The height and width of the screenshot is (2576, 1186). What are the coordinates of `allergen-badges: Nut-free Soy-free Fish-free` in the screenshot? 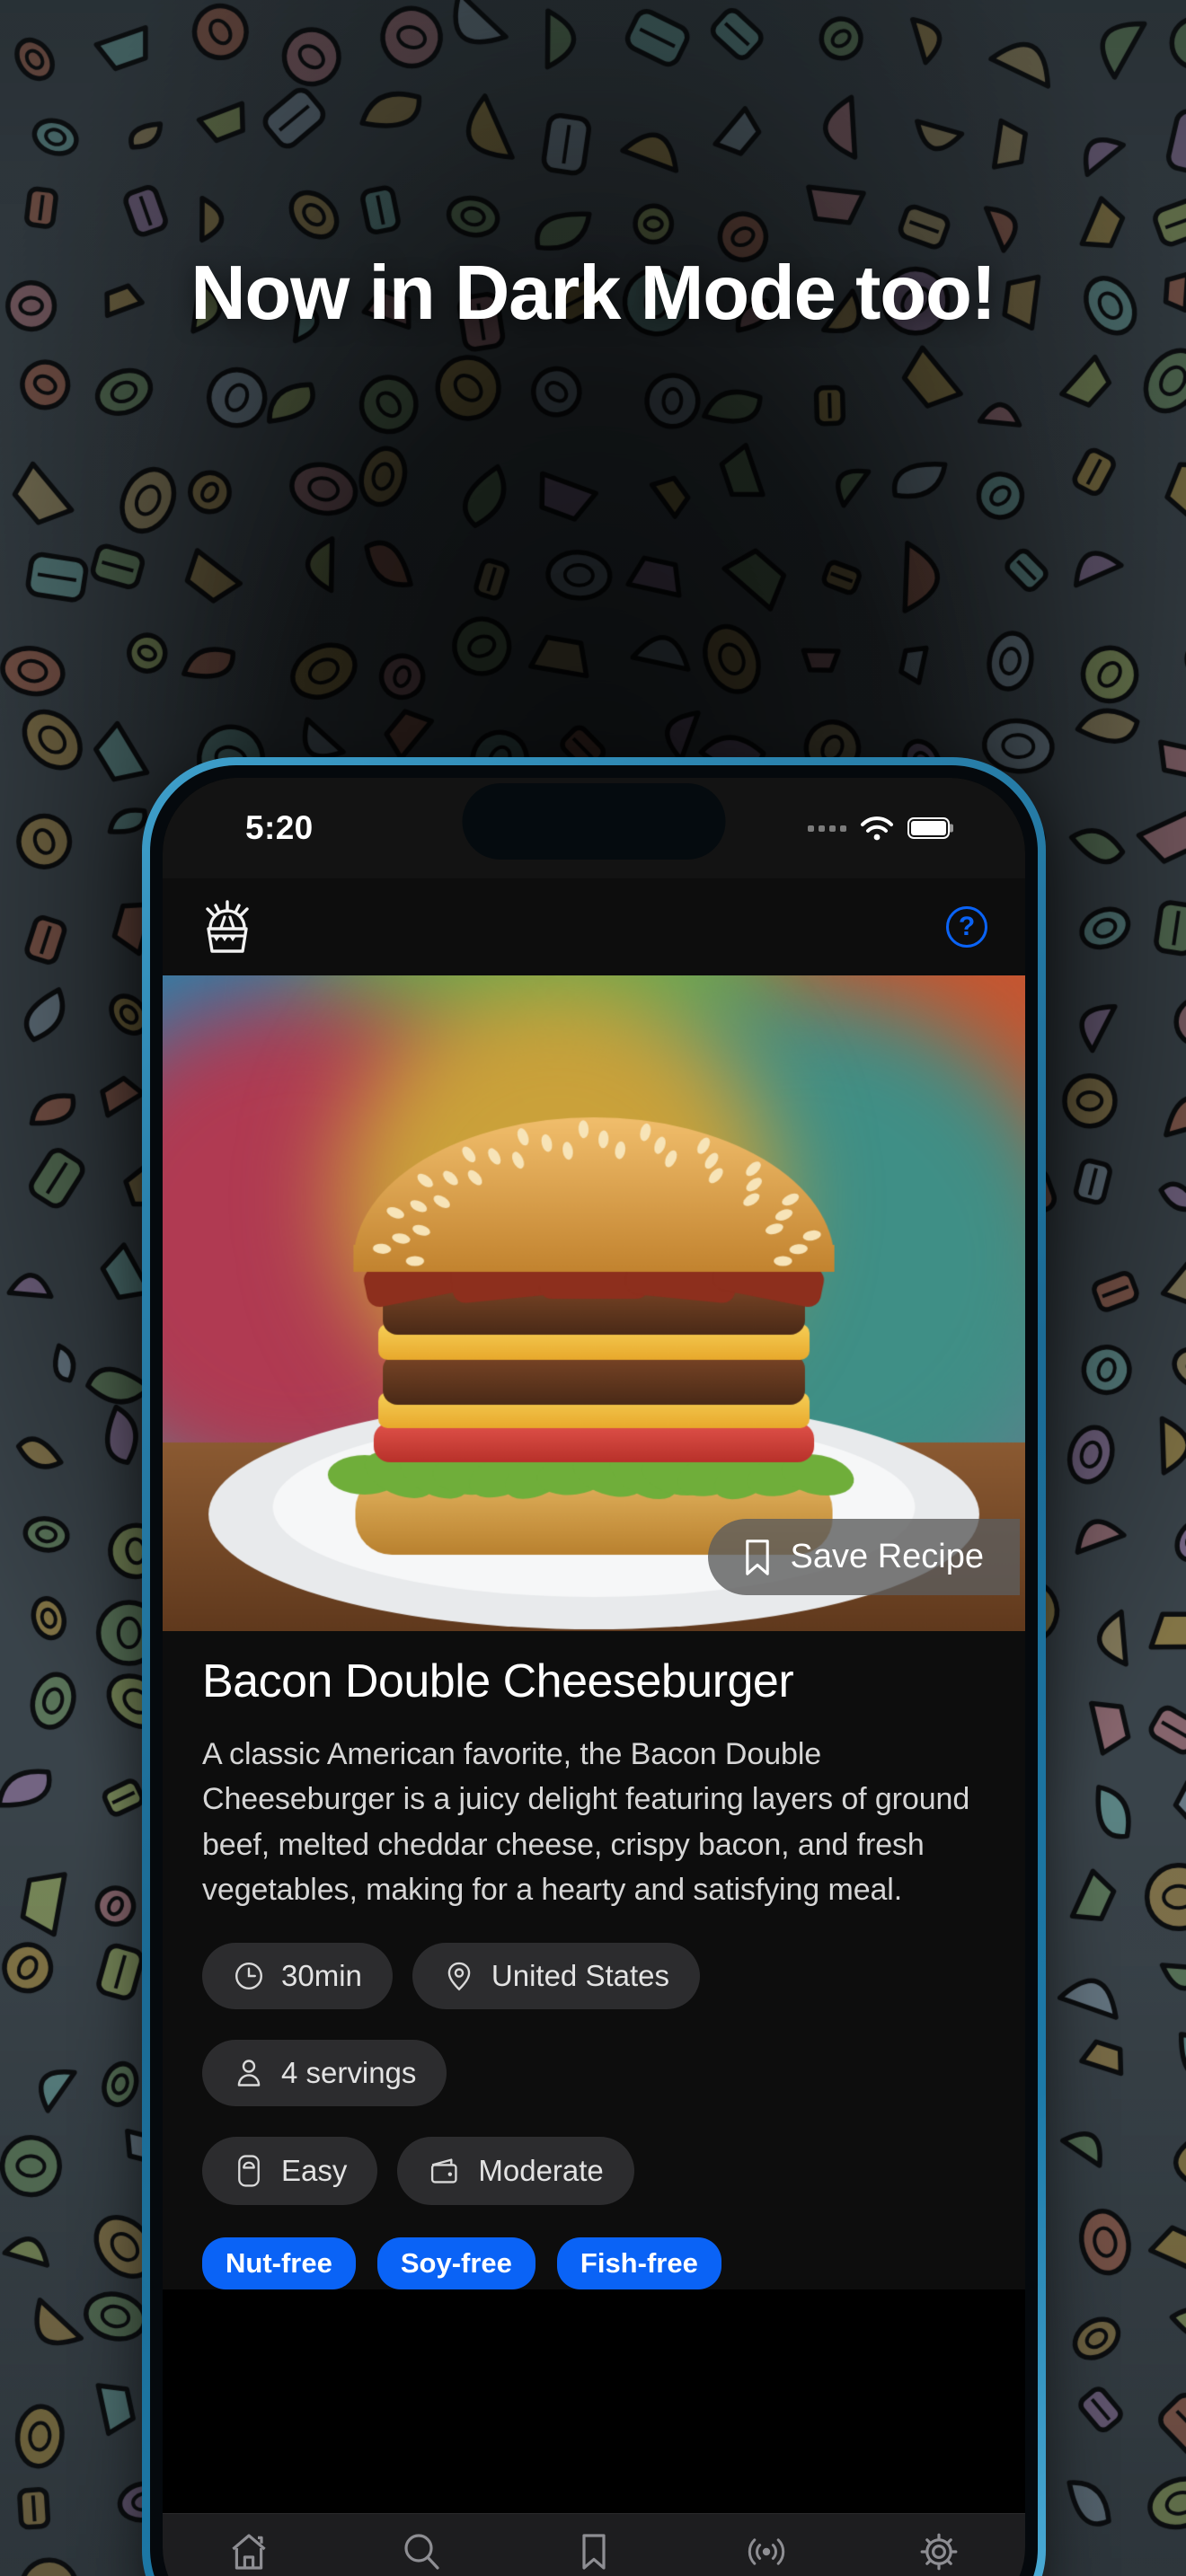 It's located at (594, 2263).